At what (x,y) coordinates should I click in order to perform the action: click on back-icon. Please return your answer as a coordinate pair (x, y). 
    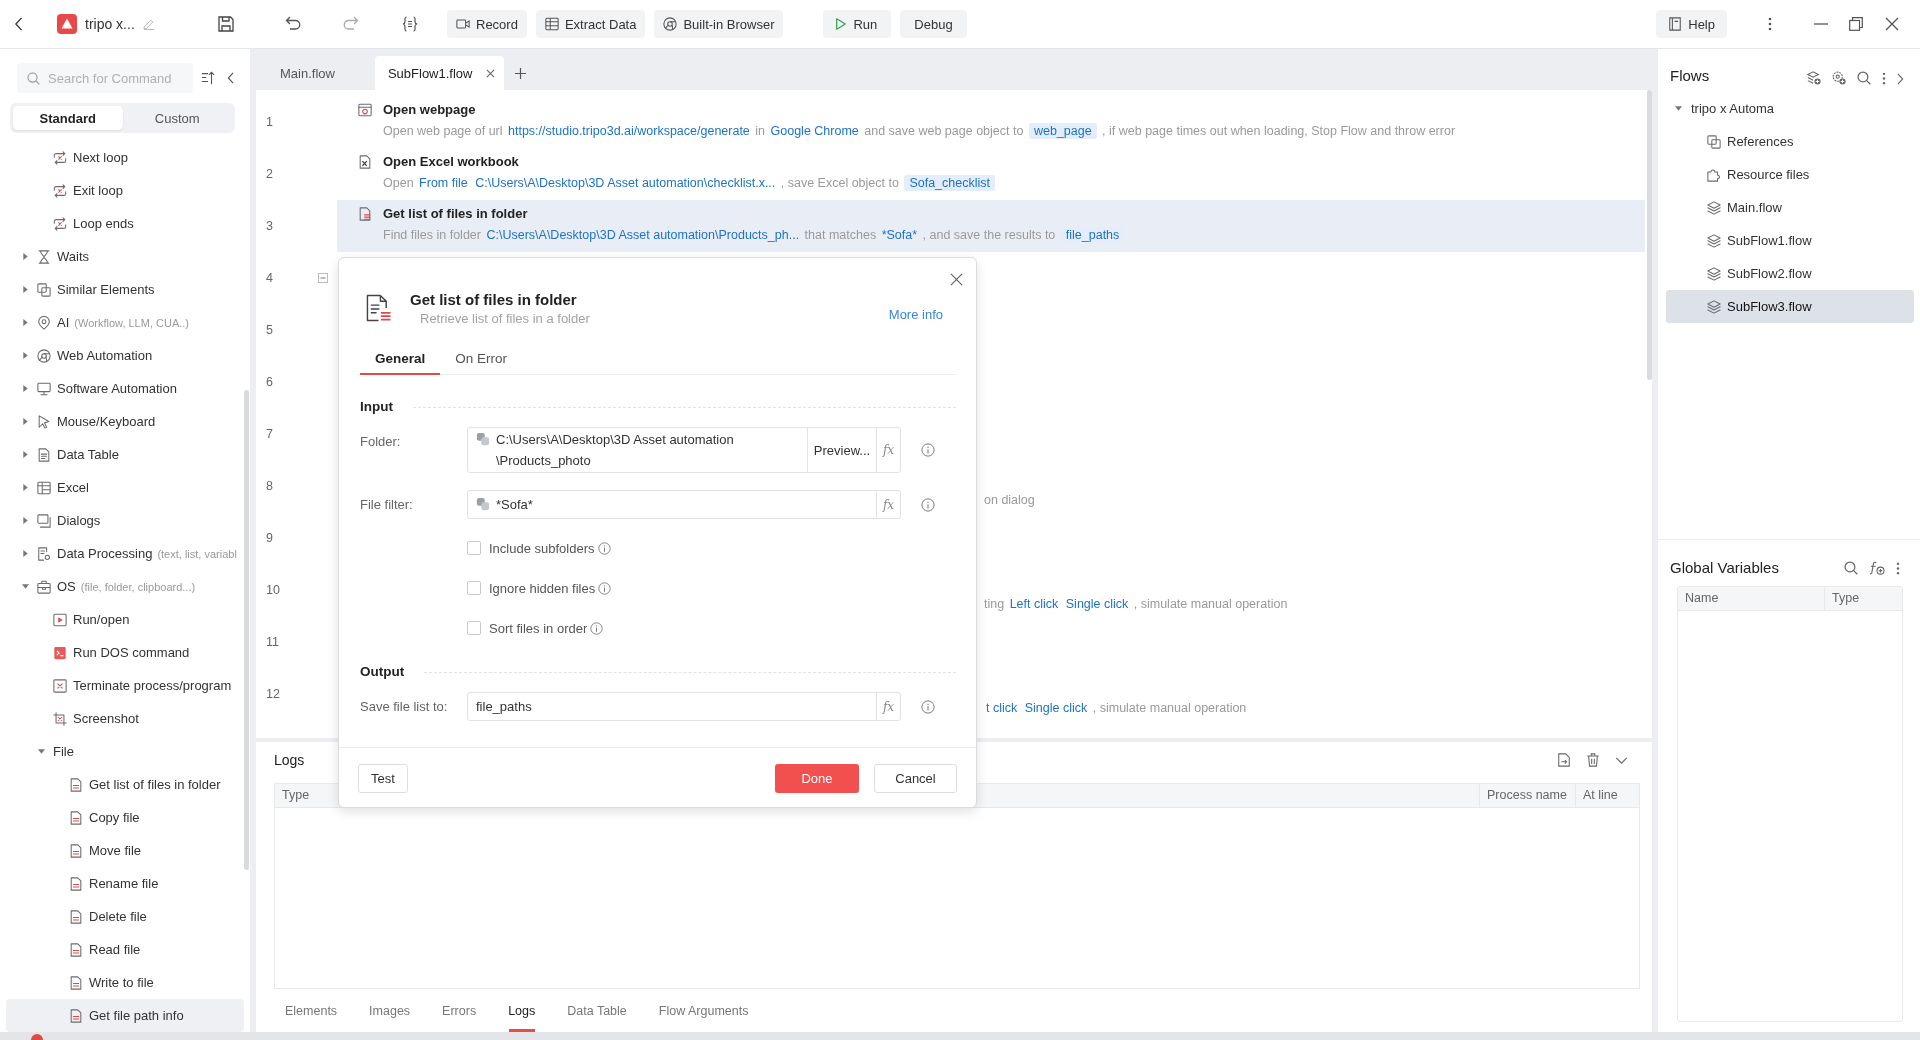
    Looking at the image, I should click on (18, 24).